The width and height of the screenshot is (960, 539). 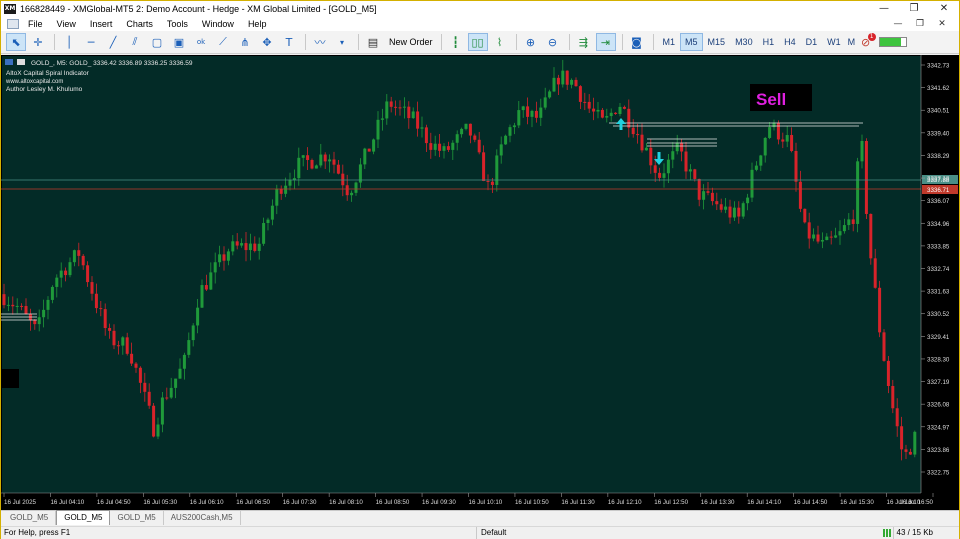 I want to click on menu-tools: Tools, so click(x=177, y=24).